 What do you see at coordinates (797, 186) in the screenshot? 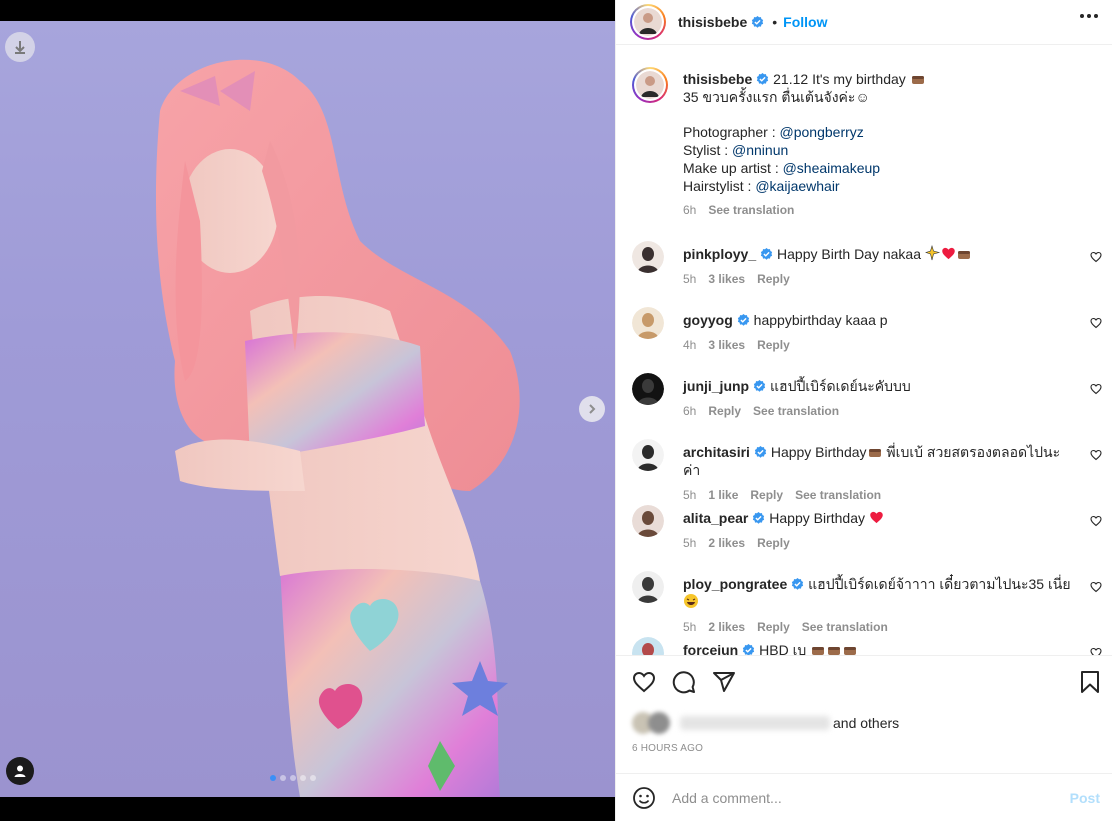
I see `credit-handle-link: @kaijaewhair` at bounding box center [797, 186].